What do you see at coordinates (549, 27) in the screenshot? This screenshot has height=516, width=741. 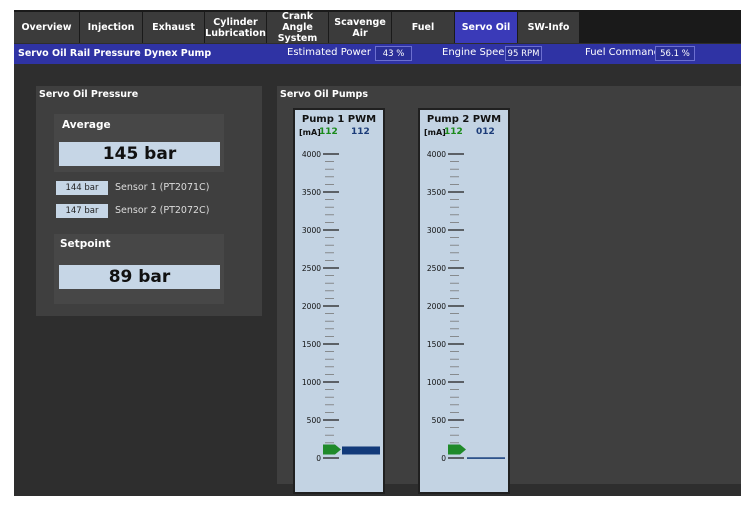 I see `tab-sw-info: SW-Info` at bounding box center [549, 27].